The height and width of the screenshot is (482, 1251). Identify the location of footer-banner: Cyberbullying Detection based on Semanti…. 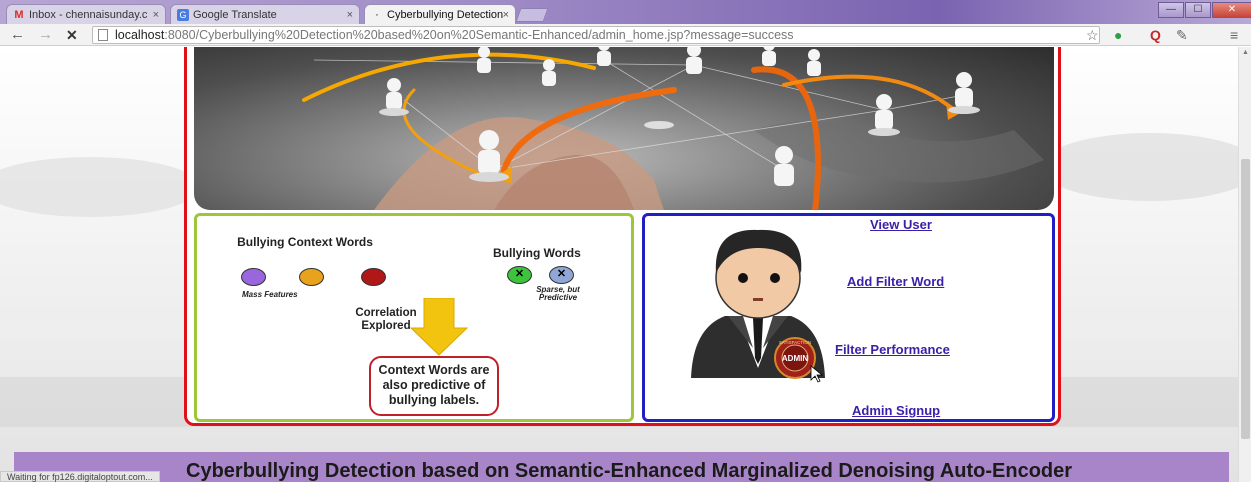
(621, 467).